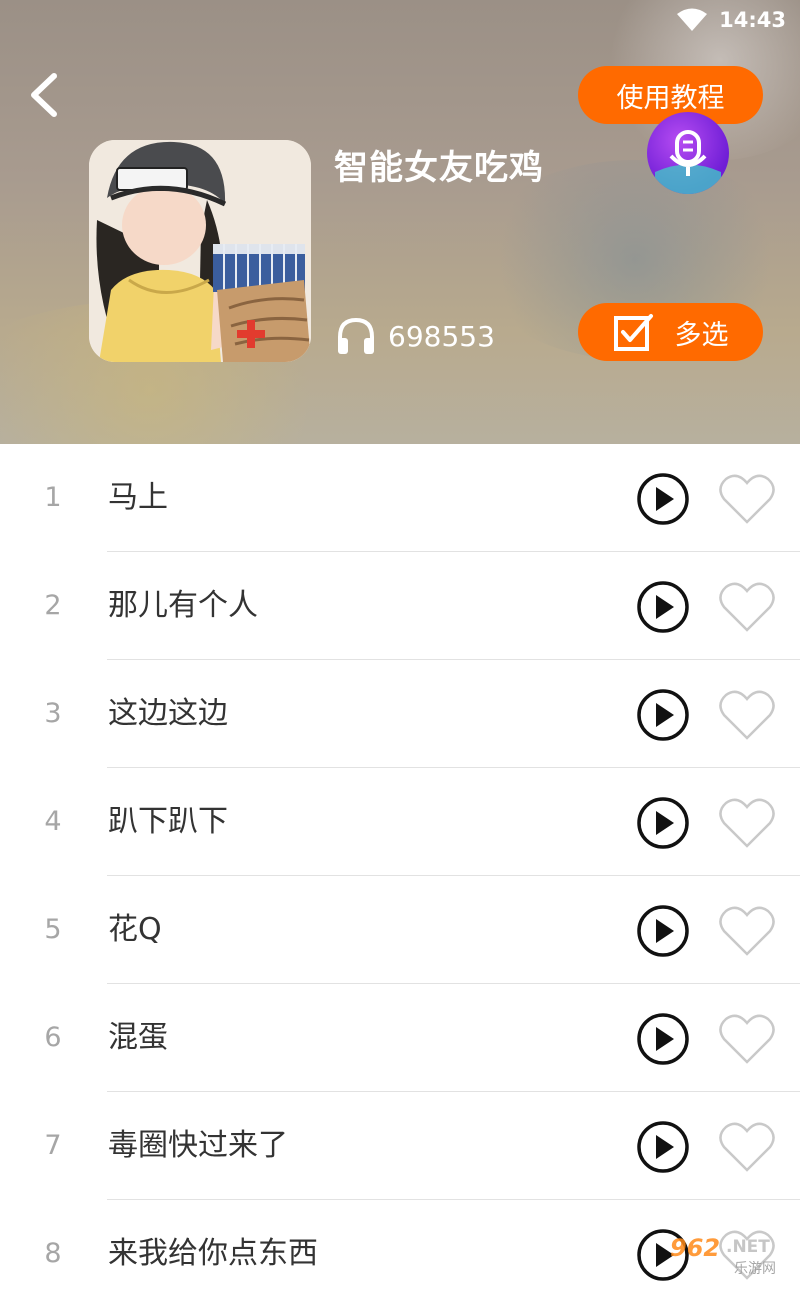 The image size is (800, 1308). Describe the element at coordinates (138, 497) in the screenshot. I see `track-name: 马上` at that location.